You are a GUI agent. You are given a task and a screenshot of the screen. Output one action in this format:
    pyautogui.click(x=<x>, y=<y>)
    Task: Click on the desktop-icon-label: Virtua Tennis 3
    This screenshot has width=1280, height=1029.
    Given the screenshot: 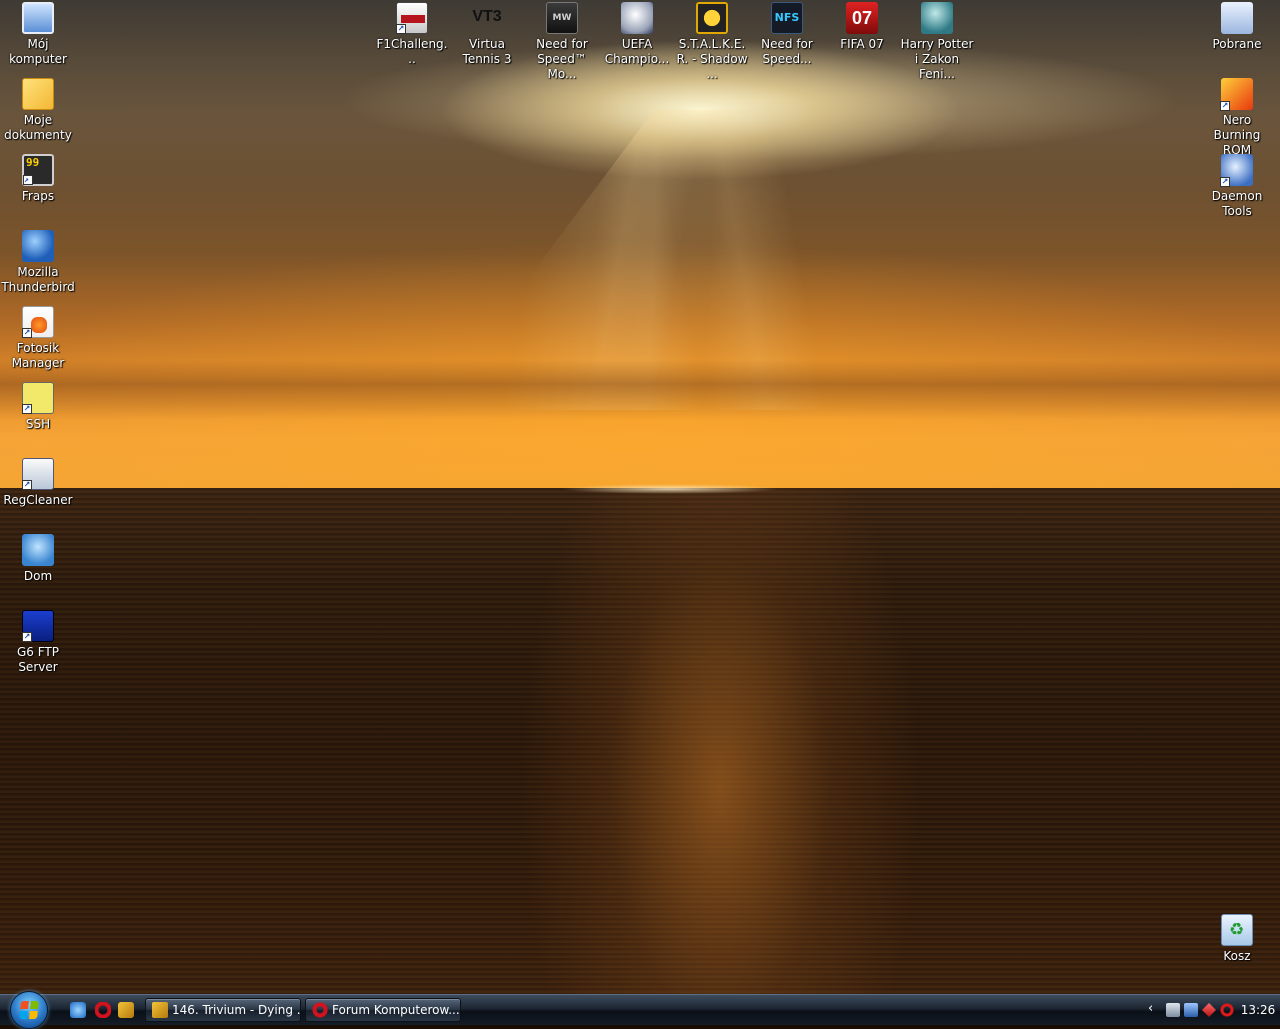 What is the action you would take?
    pyautogui.click(x=487, y=51)
    